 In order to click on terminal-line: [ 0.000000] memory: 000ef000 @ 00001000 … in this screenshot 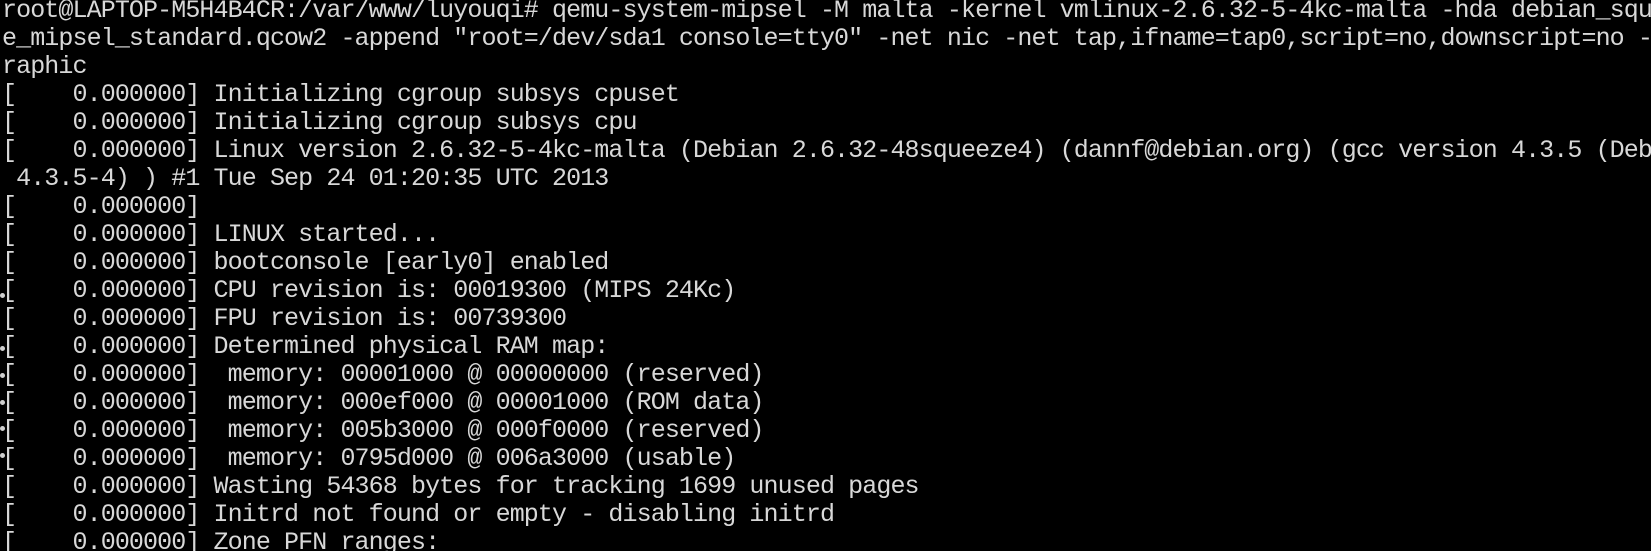, I will do `click(383, 402)`.